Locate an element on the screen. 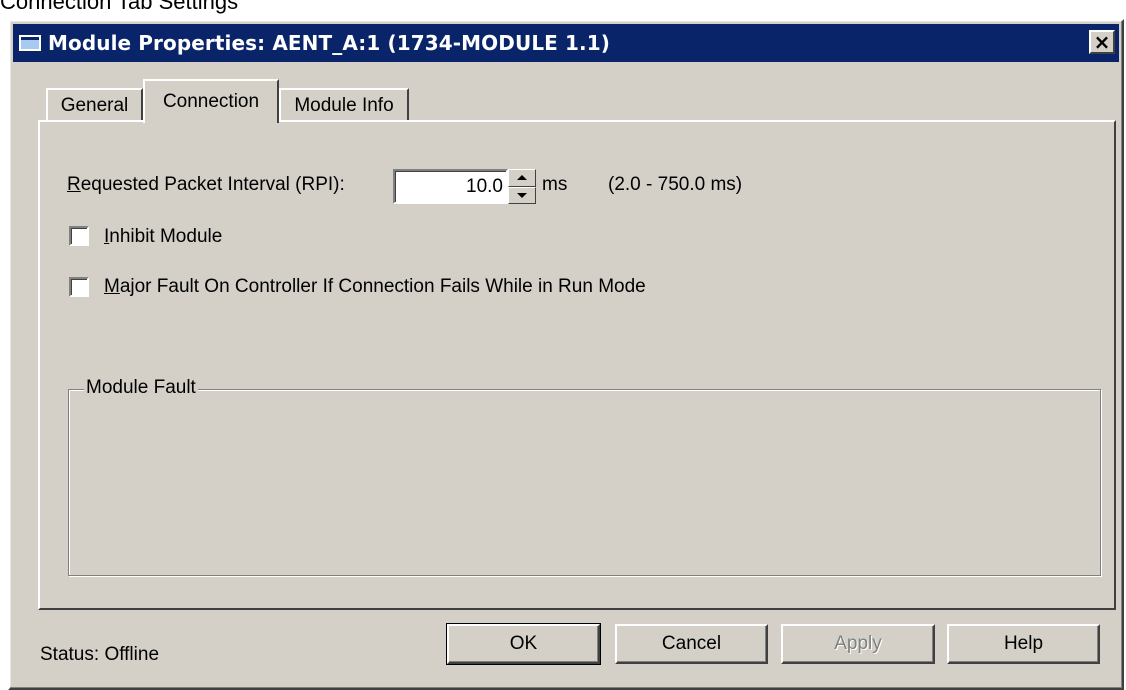 This screenshot has width=1126, height=690. apply-button: Apply is located at coordinates (858, 644).